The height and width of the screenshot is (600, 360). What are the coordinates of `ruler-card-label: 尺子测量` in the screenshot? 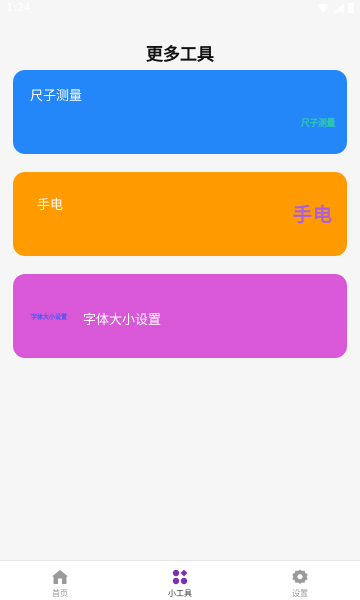 It's located at (56, 96).